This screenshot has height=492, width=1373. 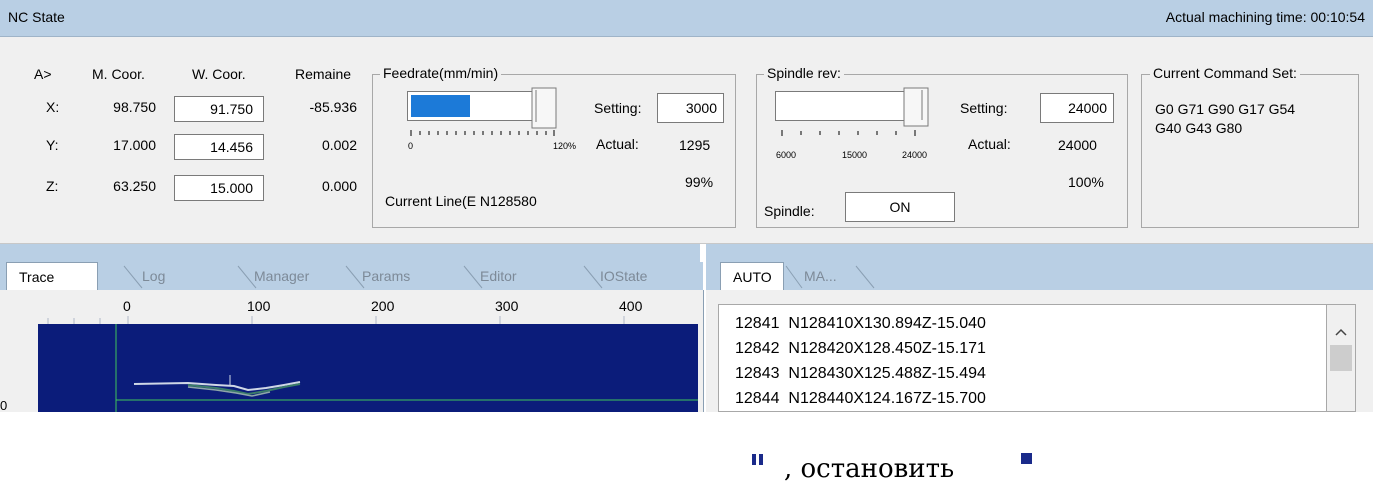 What do you see at coordinates (1039, 254) in the screenshot?
I see `program-panel-strip` at bounding box center [1039, 254].